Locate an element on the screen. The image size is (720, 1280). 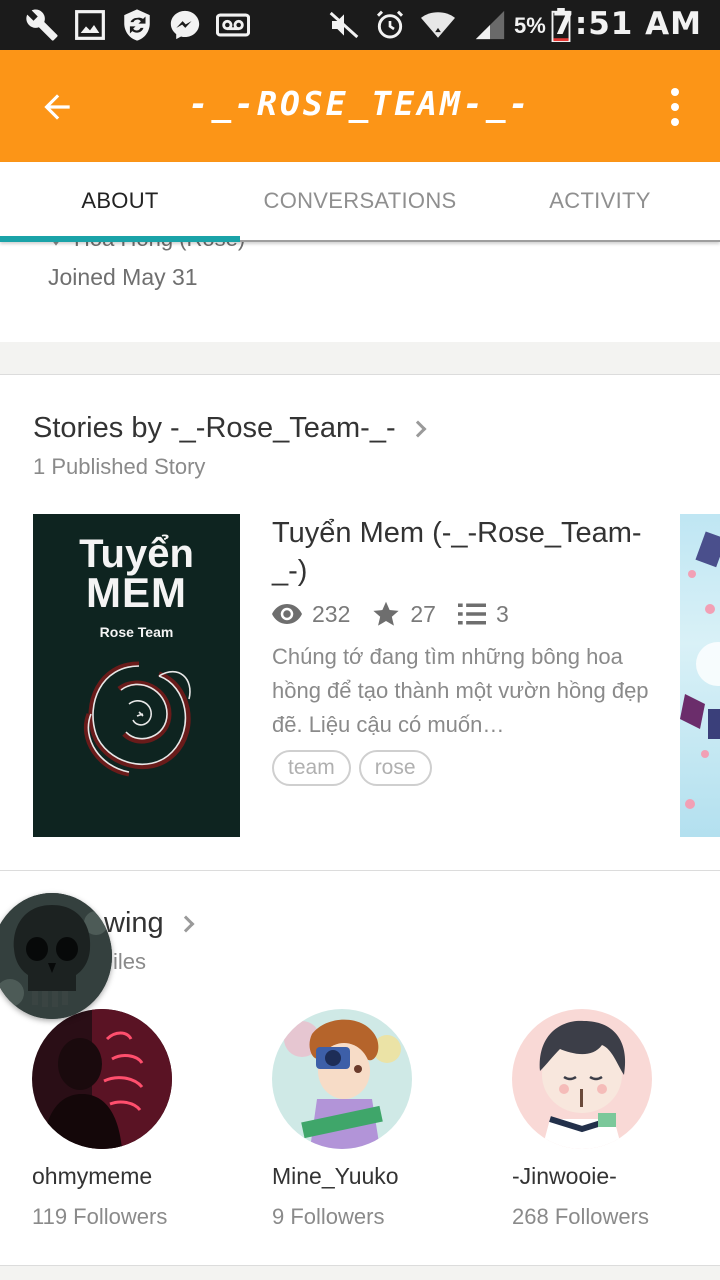
page-title: -_-ROSE_TEAM-_- is located at coordinates (360, 103).